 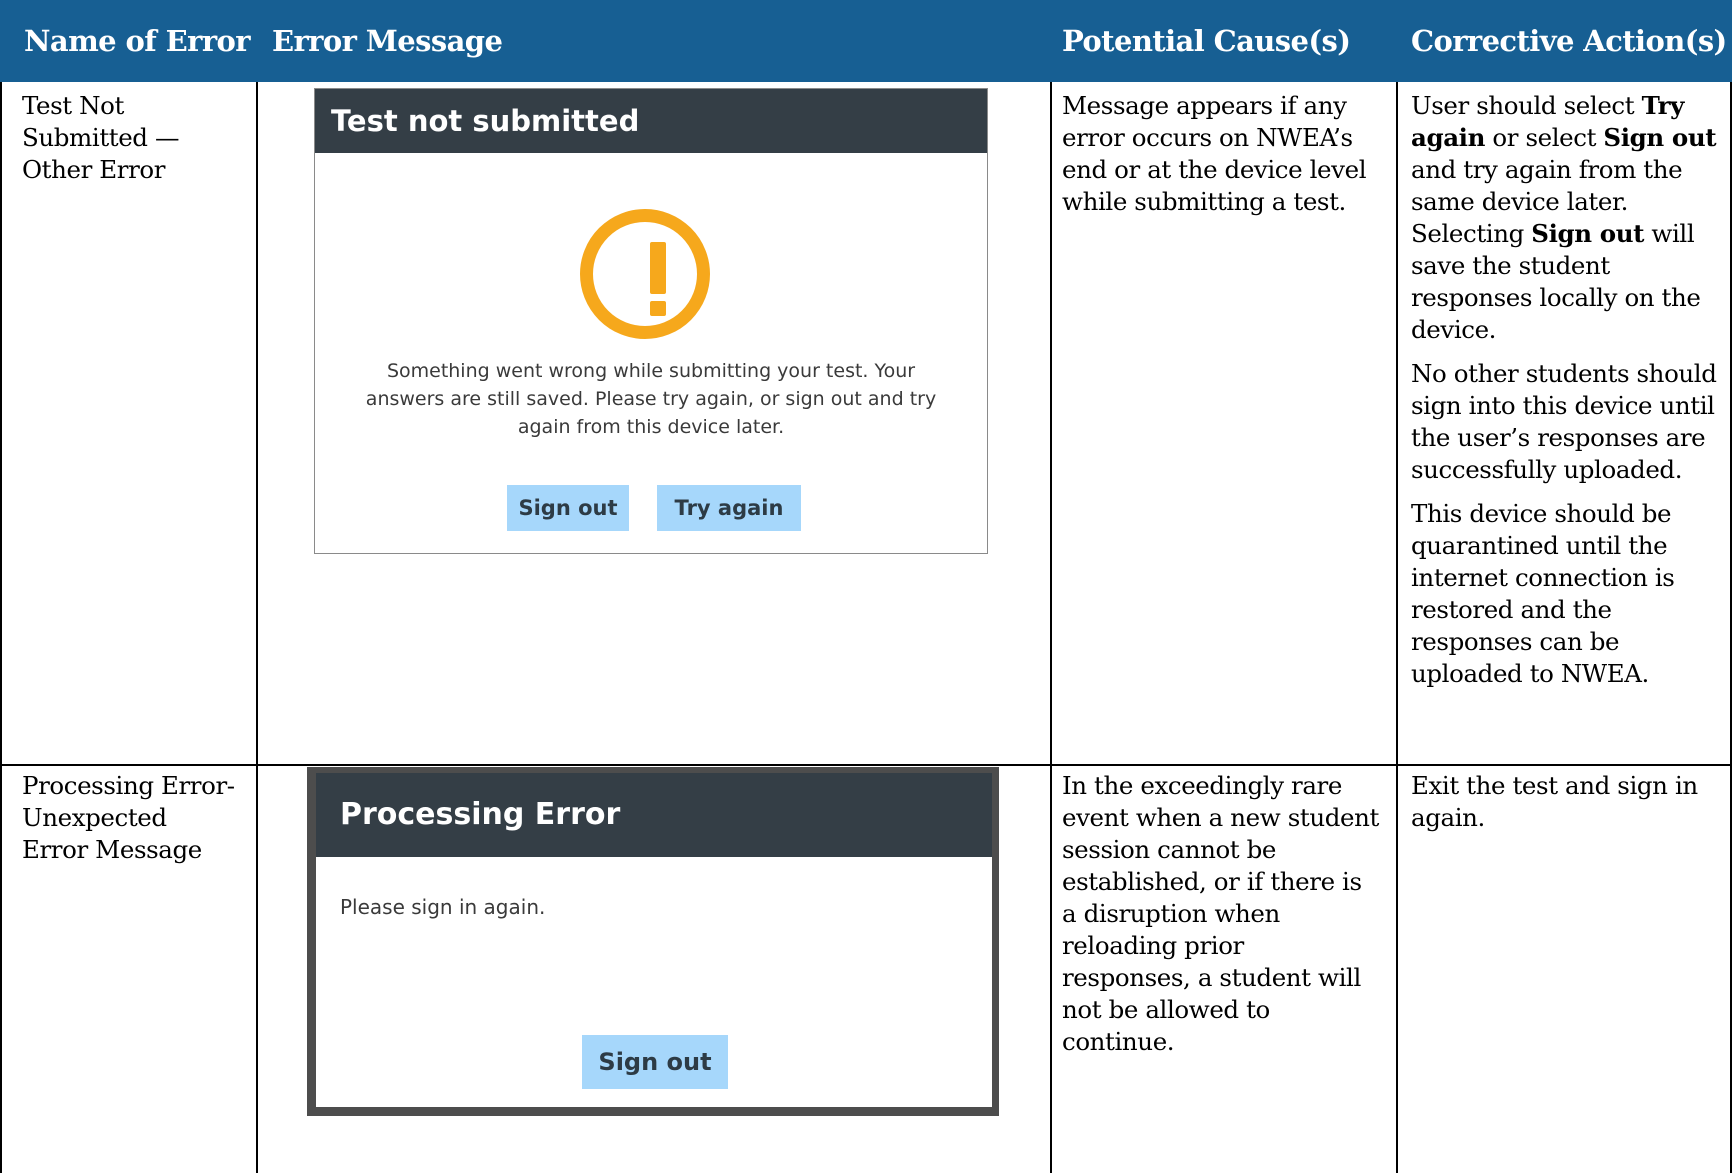 I want to click on action-line: again., so click(x=1448, y=817).